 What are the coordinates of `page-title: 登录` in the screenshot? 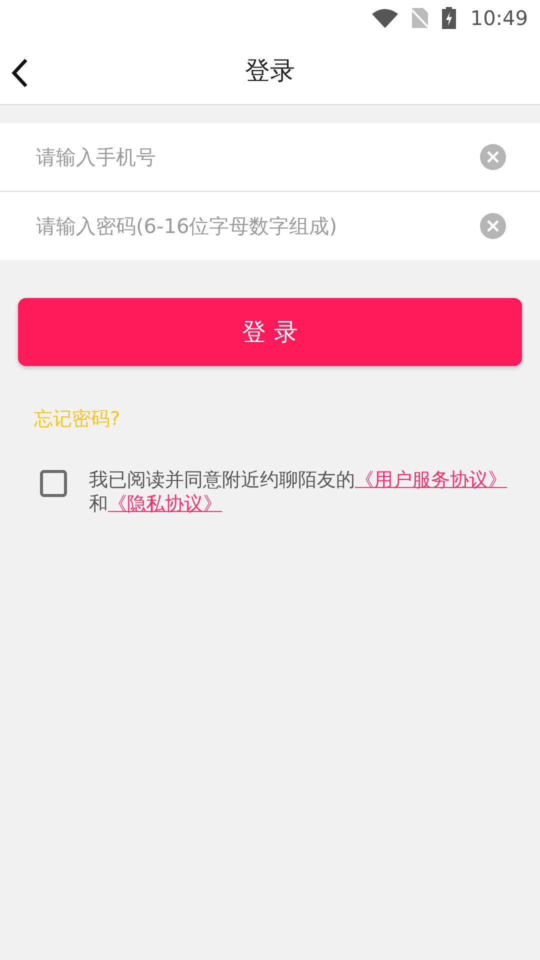 It's located at (270, 70).